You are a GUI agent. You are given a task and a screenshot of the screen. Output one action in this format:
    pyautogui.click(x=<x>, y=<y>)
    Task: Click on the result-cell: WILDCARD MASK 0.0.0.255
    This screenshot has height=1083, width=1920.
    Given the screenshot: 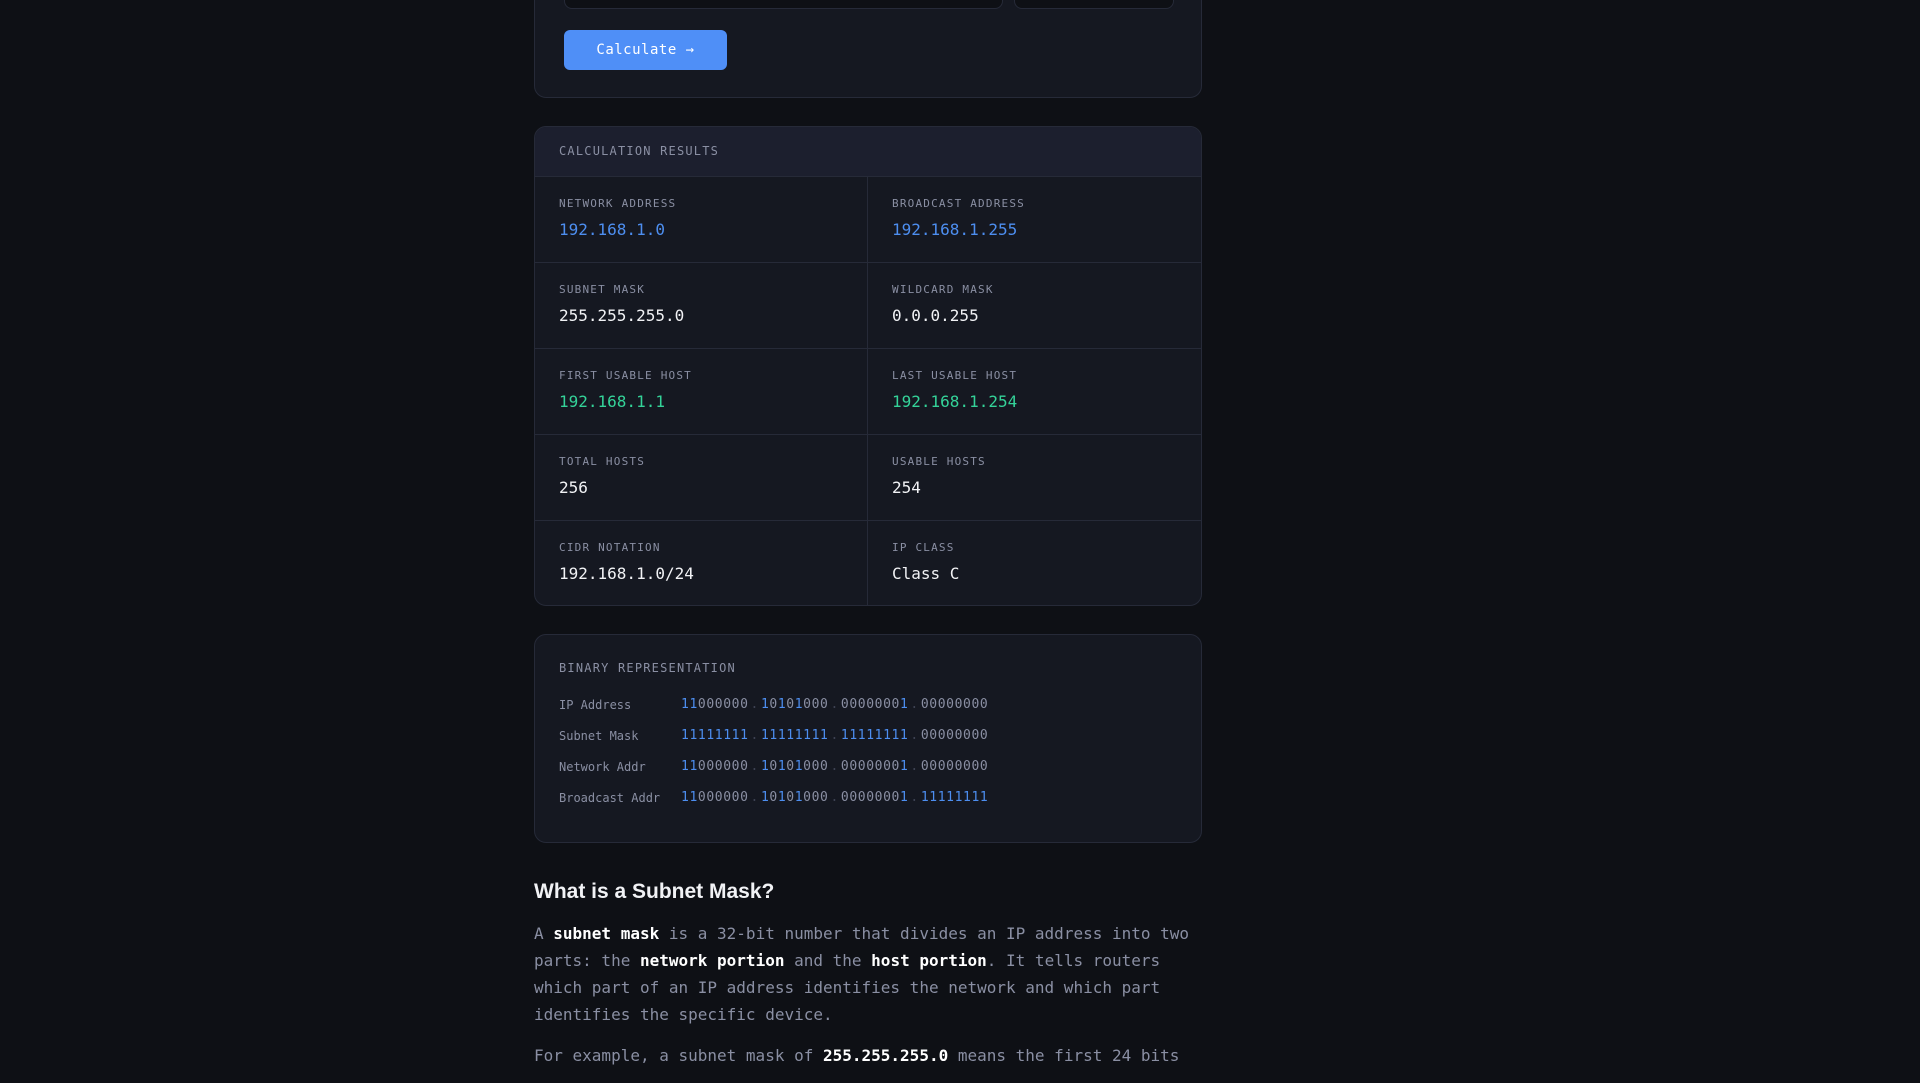 What is the action you would take?
    pyautogui.click(x=1034, y=306)
    